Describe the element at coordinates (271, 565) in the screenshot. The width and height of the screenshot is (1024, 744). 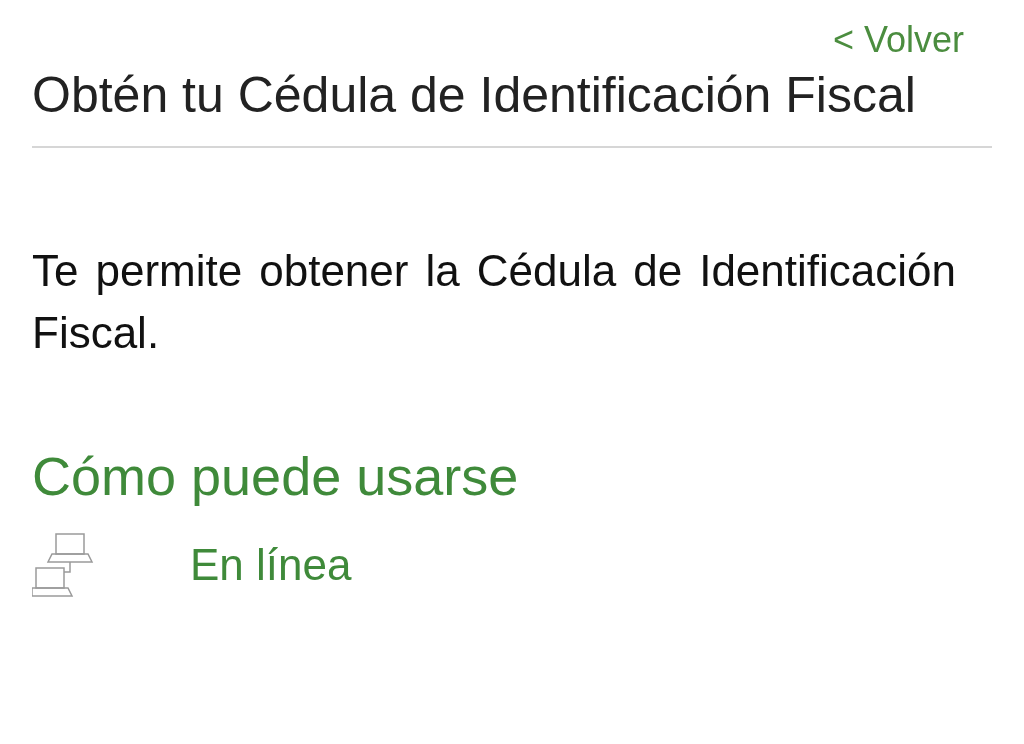
I see `usage-option-link: En línea` at that location.